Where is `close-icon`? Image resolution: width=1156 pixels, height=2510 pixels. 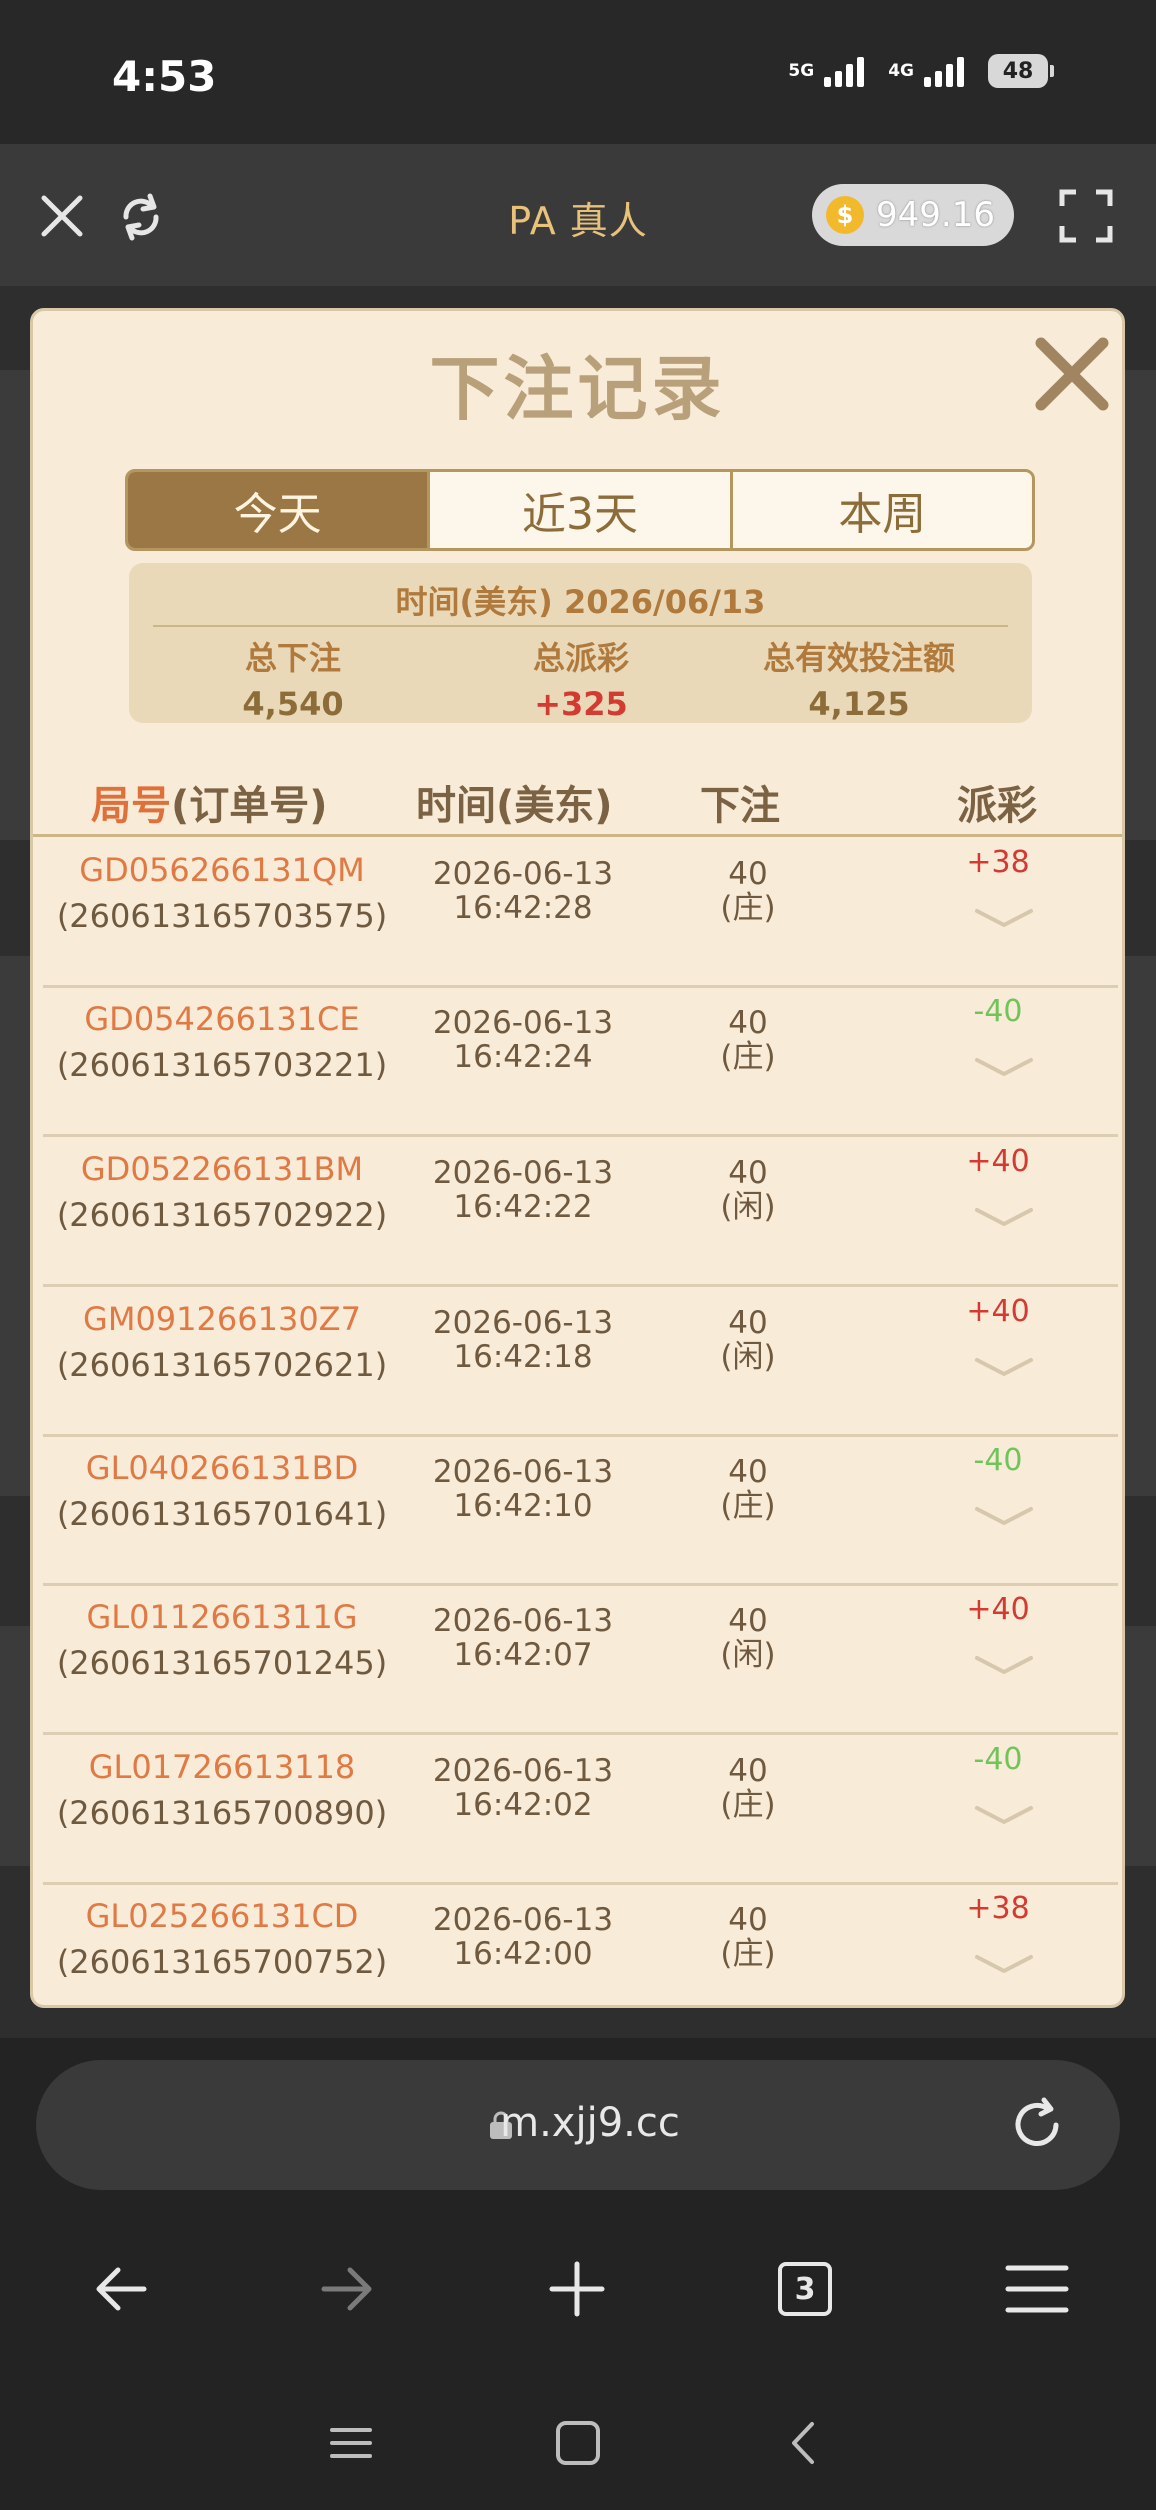
close-icon is located at coordinates (1072, 374).